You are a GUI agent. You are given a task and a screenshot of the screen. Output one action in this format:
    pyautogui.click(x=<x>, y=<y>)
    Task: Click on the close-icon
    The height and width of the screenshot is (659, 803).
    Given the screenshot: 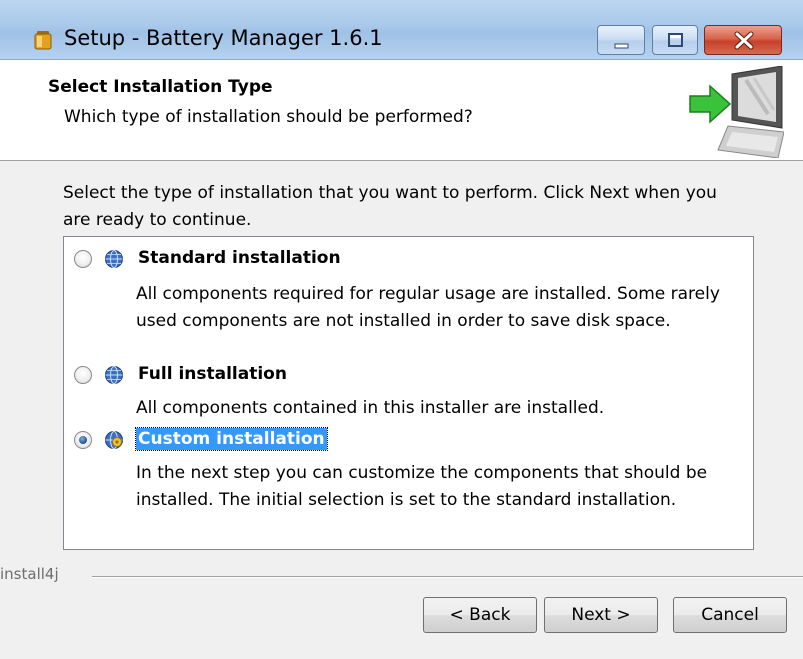 What is the action you would take?
    pyautogui.click(x=744, y=40)
    